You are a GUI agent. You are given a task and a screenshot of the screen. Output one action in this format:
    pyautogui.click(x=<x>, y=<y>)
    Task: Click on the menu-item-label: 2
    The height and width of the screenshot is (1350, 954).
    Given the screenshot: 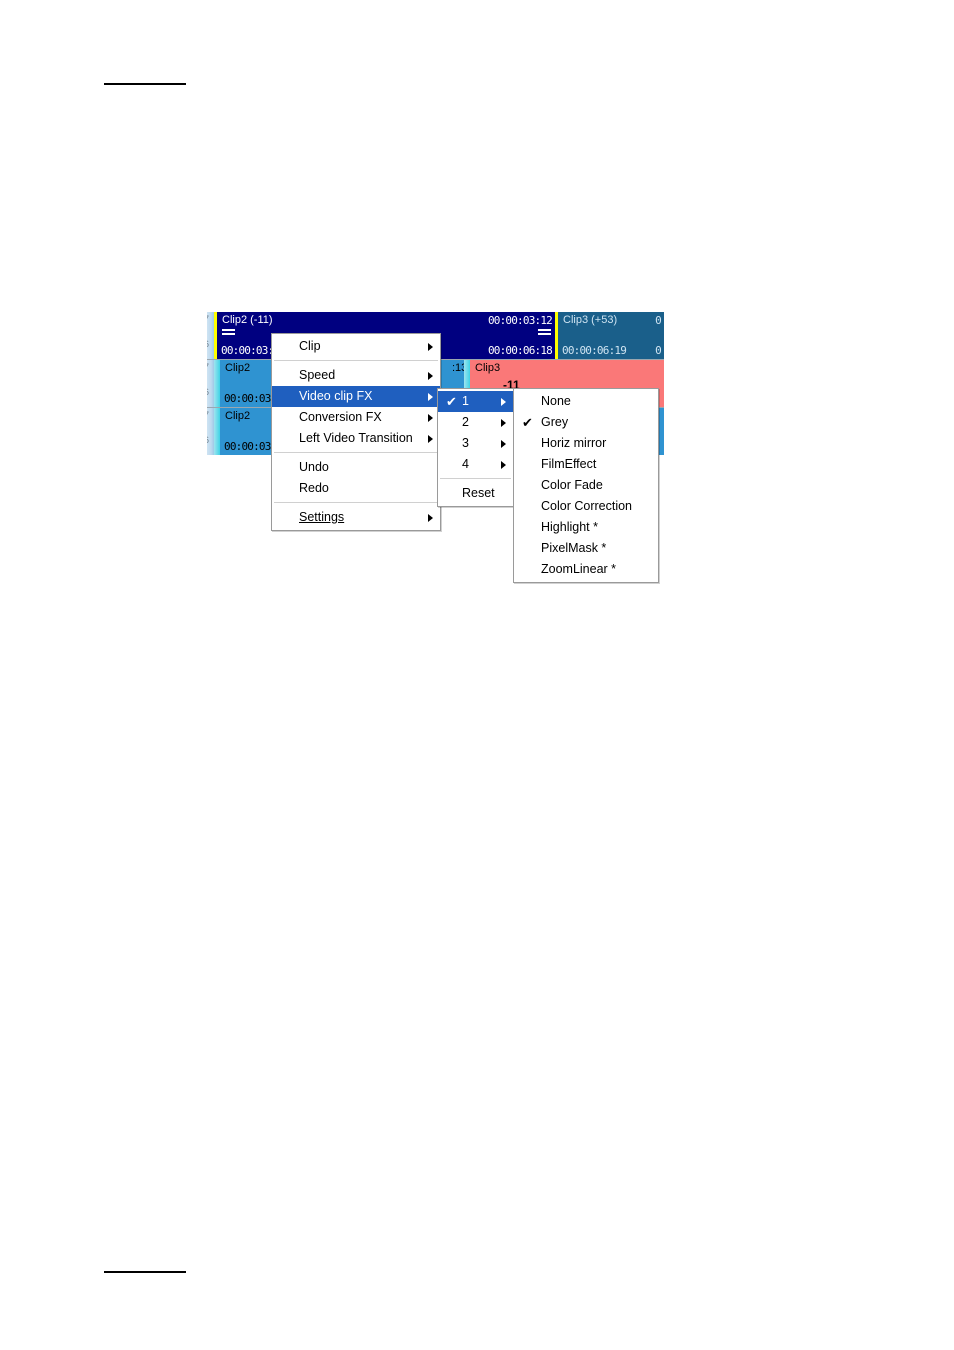 What is the action you would take?
    pyautogui.click(x=465, y=422)
    